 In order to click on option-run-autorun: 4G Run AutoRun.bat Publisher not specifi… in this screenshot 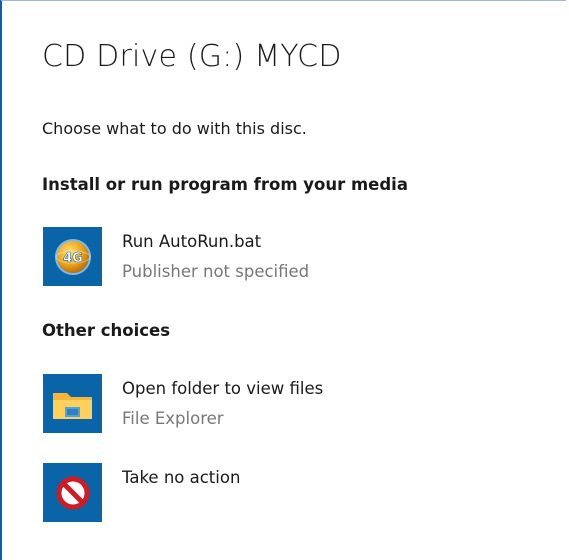, I will do `click(282, 259)`.